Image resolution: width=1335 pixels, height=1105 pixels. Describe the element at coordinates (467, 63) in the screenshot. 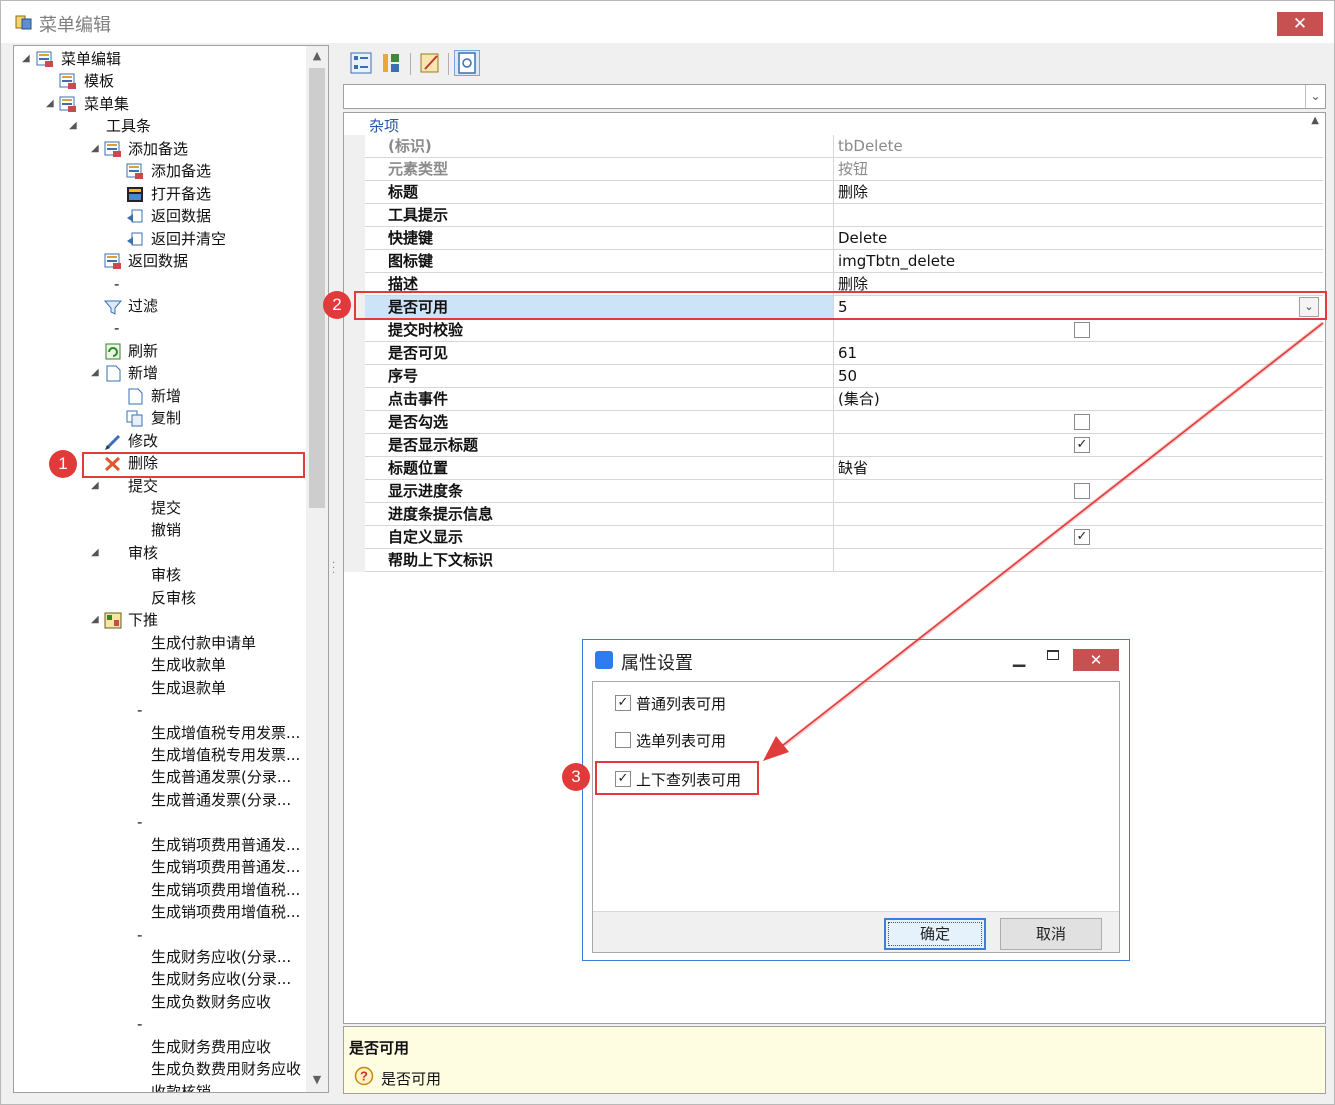

I see `properties-button` at that location.